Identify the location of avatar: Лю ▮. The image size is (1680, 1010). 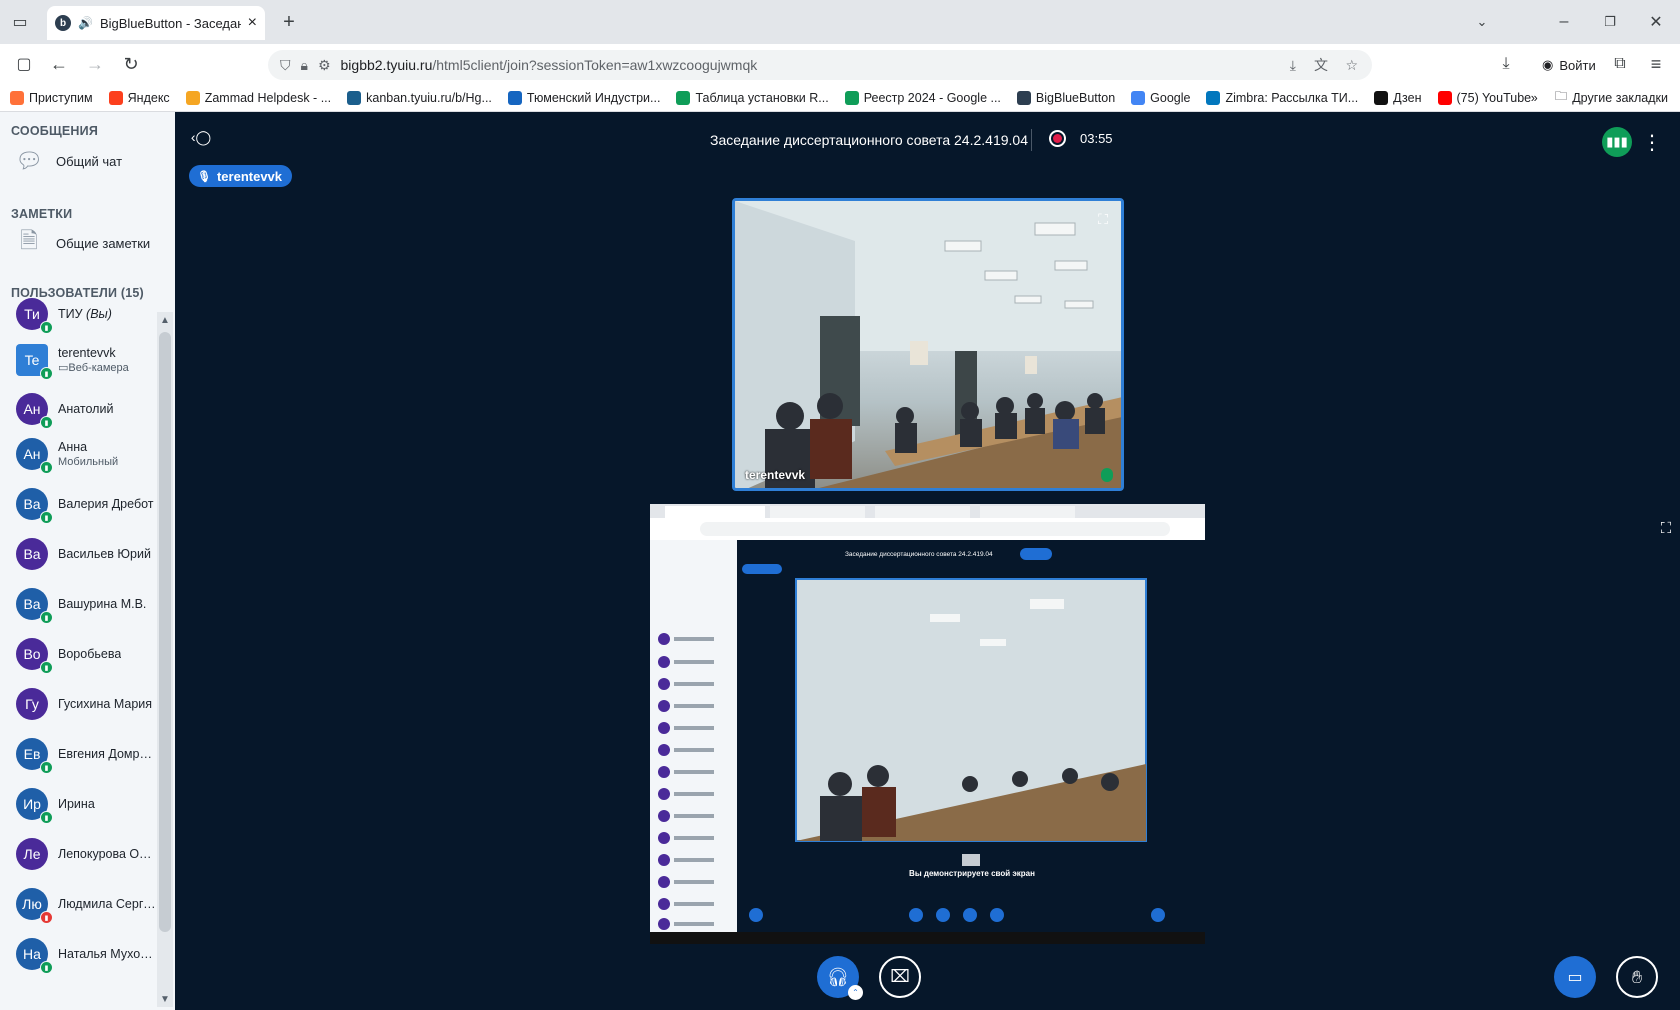
(34, 906).